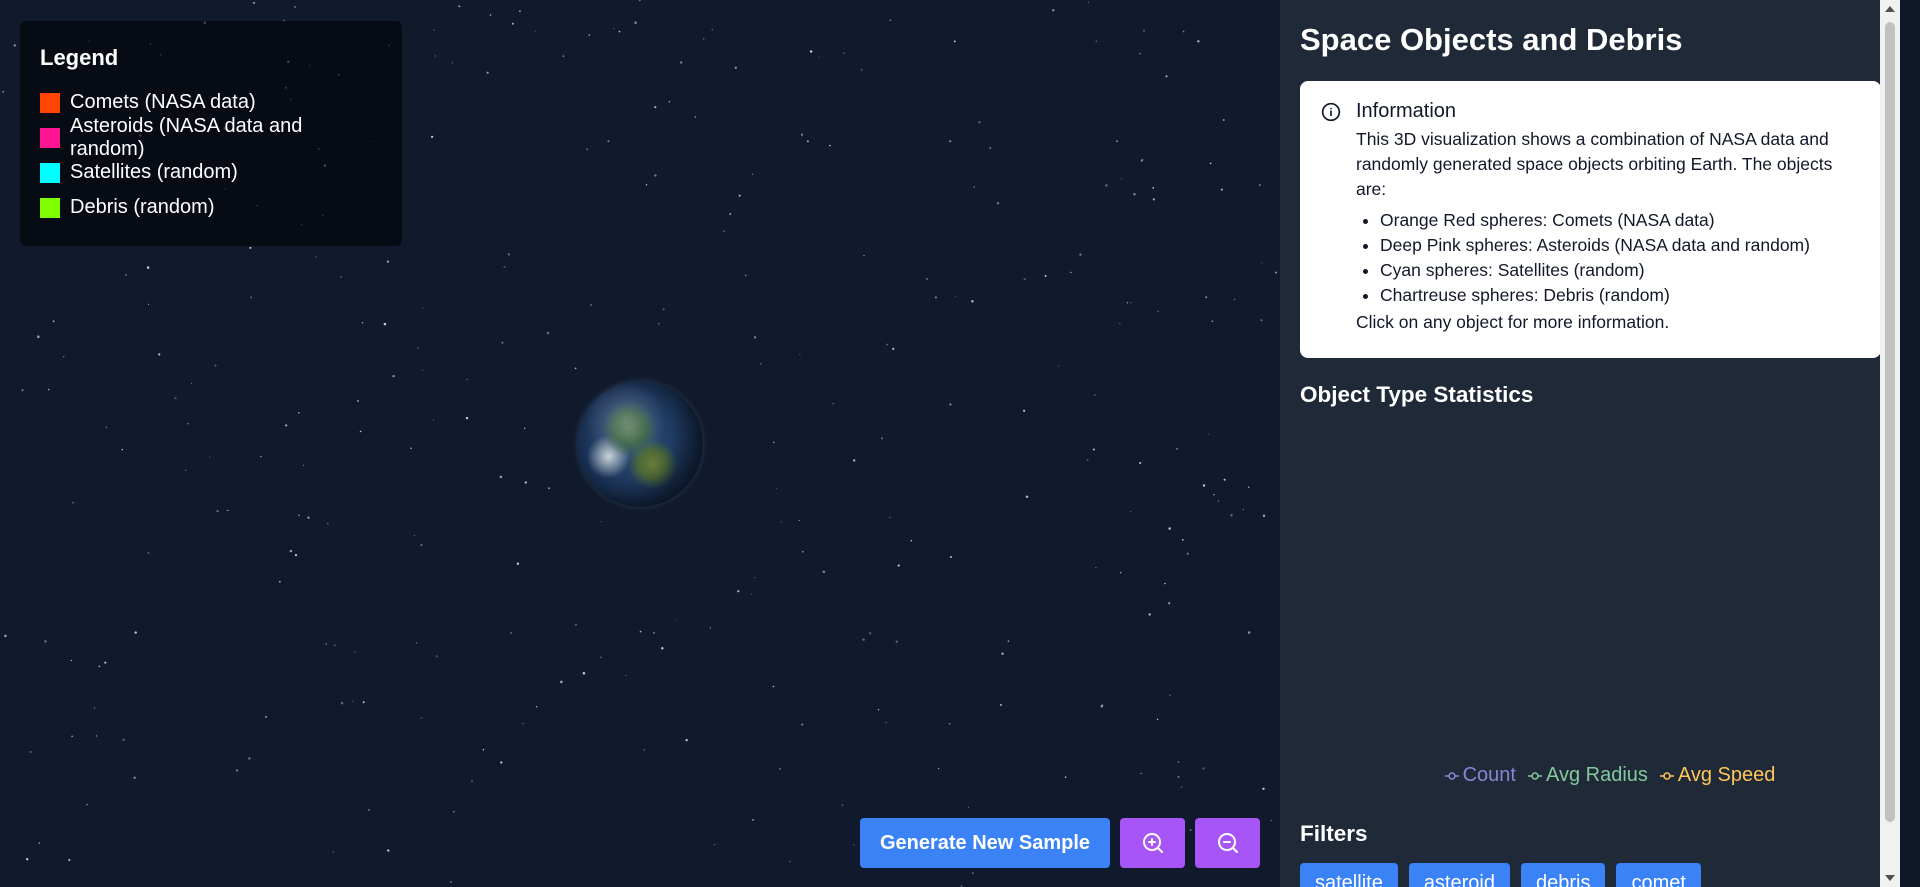  What do you see at coordinates (211, 137) in the screenshot?
I see `legend-item-asteroids: Asteroids (NASA data and random)` at bounding box center [211, 137].